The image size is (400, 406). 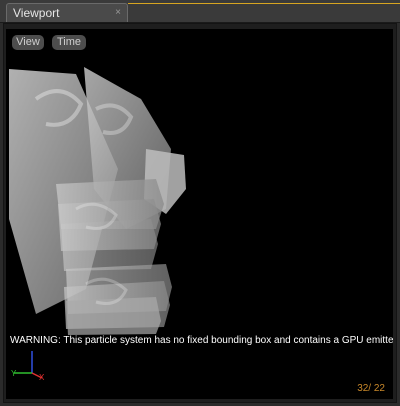 What do you see at coordinates (200, 11) in the screenshot?
I see `tab-bar: Viewport ×` at bounding box center [200, 11].